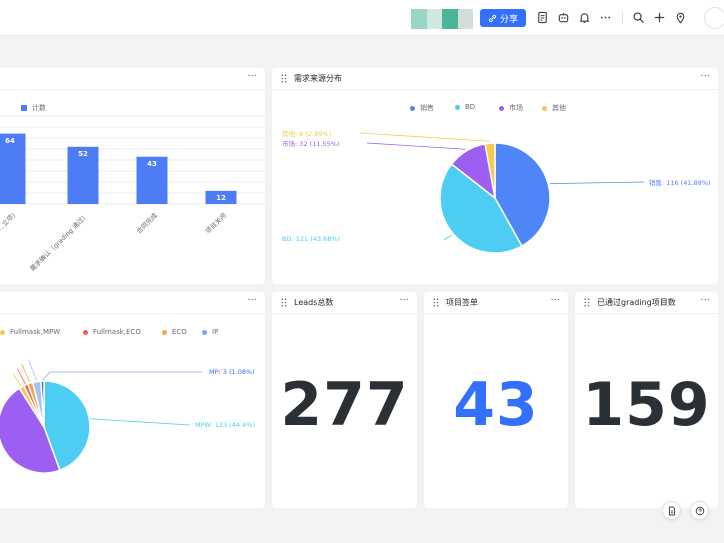 The height and width of the screenshot is (543, 724). I want to click on legend-label: Fullmask,MPW, so click(35, 332).